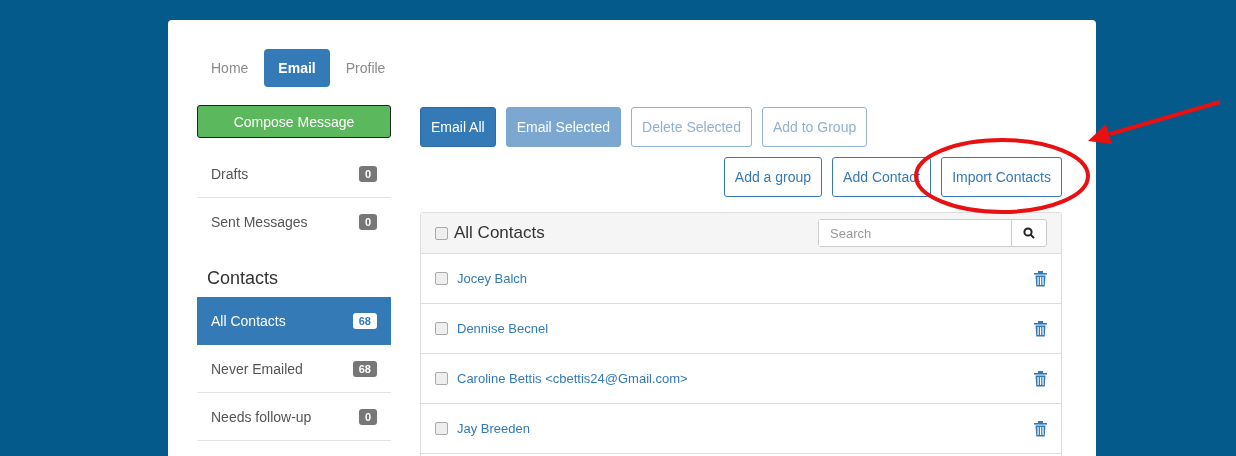 Image resolution: width=1236 pixels, height=456 pixels. Describe the element at coordinates (741, 328) in the screenshot. I see `contact-link: Dennise Becnel` at that location.